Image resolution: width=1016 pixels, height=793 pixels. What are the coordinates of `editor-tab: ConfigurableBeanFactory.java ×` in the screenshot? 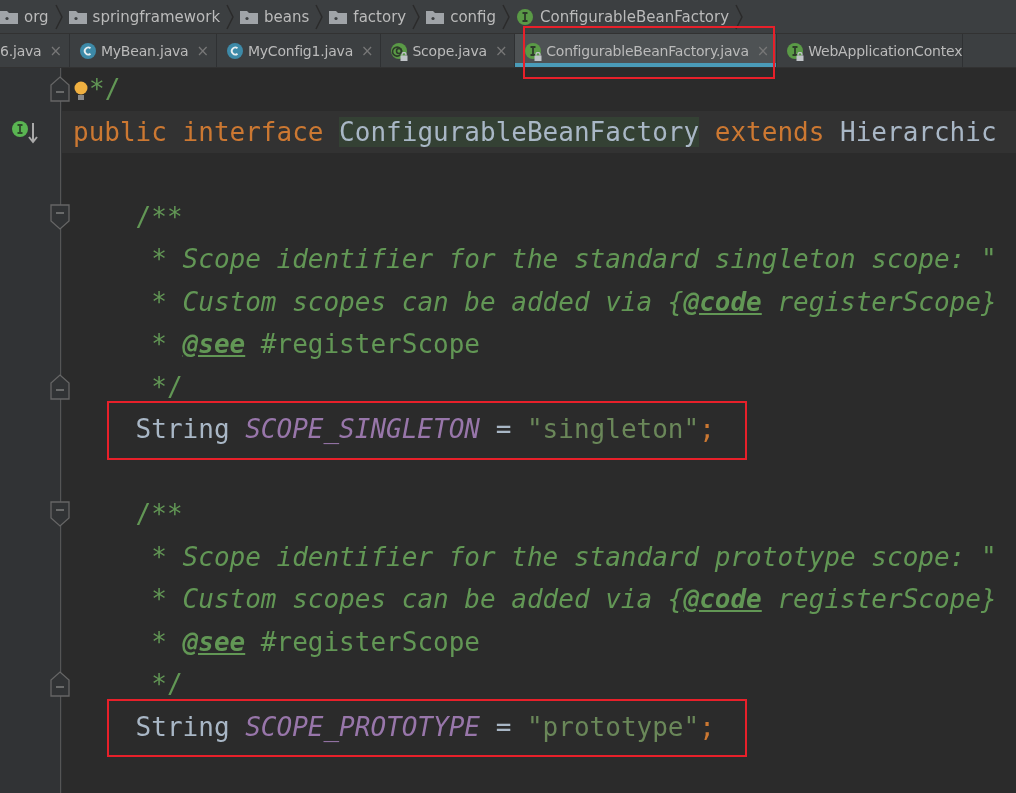 It's located at (646, 50).